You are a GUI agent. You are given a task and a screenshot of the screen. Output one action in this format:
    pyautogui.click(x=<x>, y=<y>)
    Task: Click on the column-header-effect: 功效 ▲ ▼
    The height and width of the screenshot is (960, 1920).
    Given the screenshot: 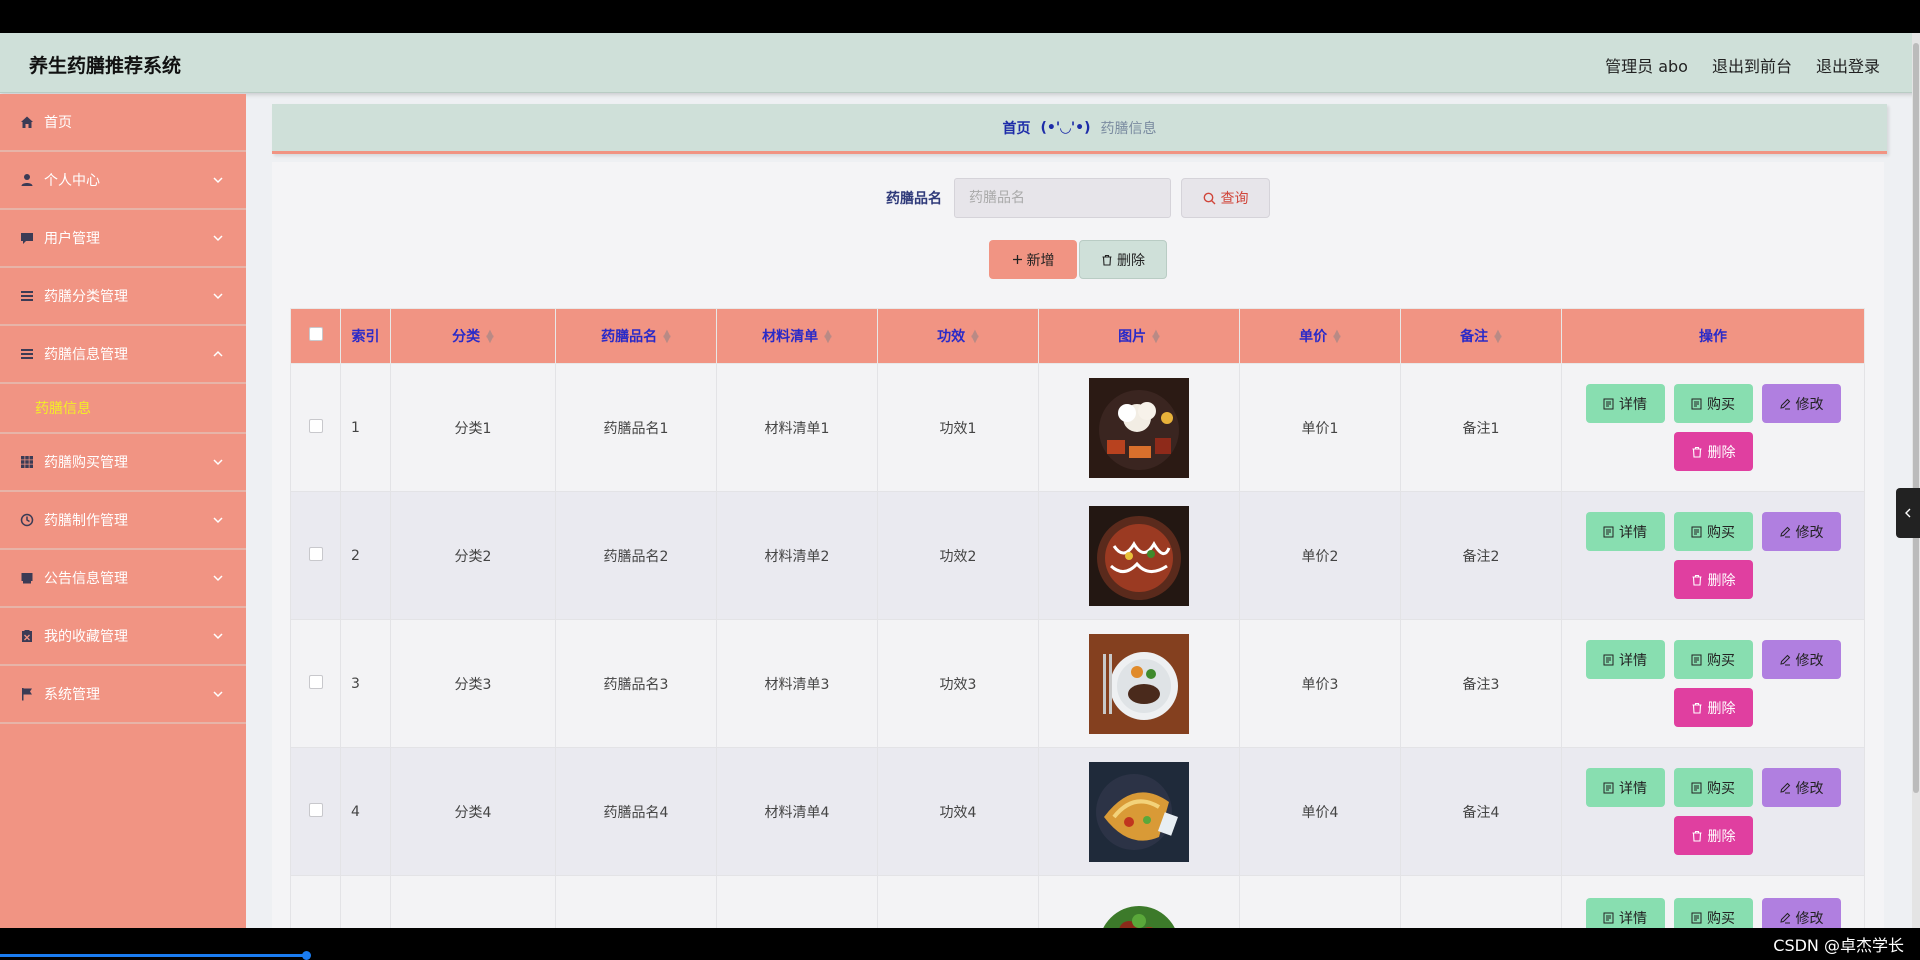 What is the action you would take?
    pyautogui.click(x=958, y=336)
    